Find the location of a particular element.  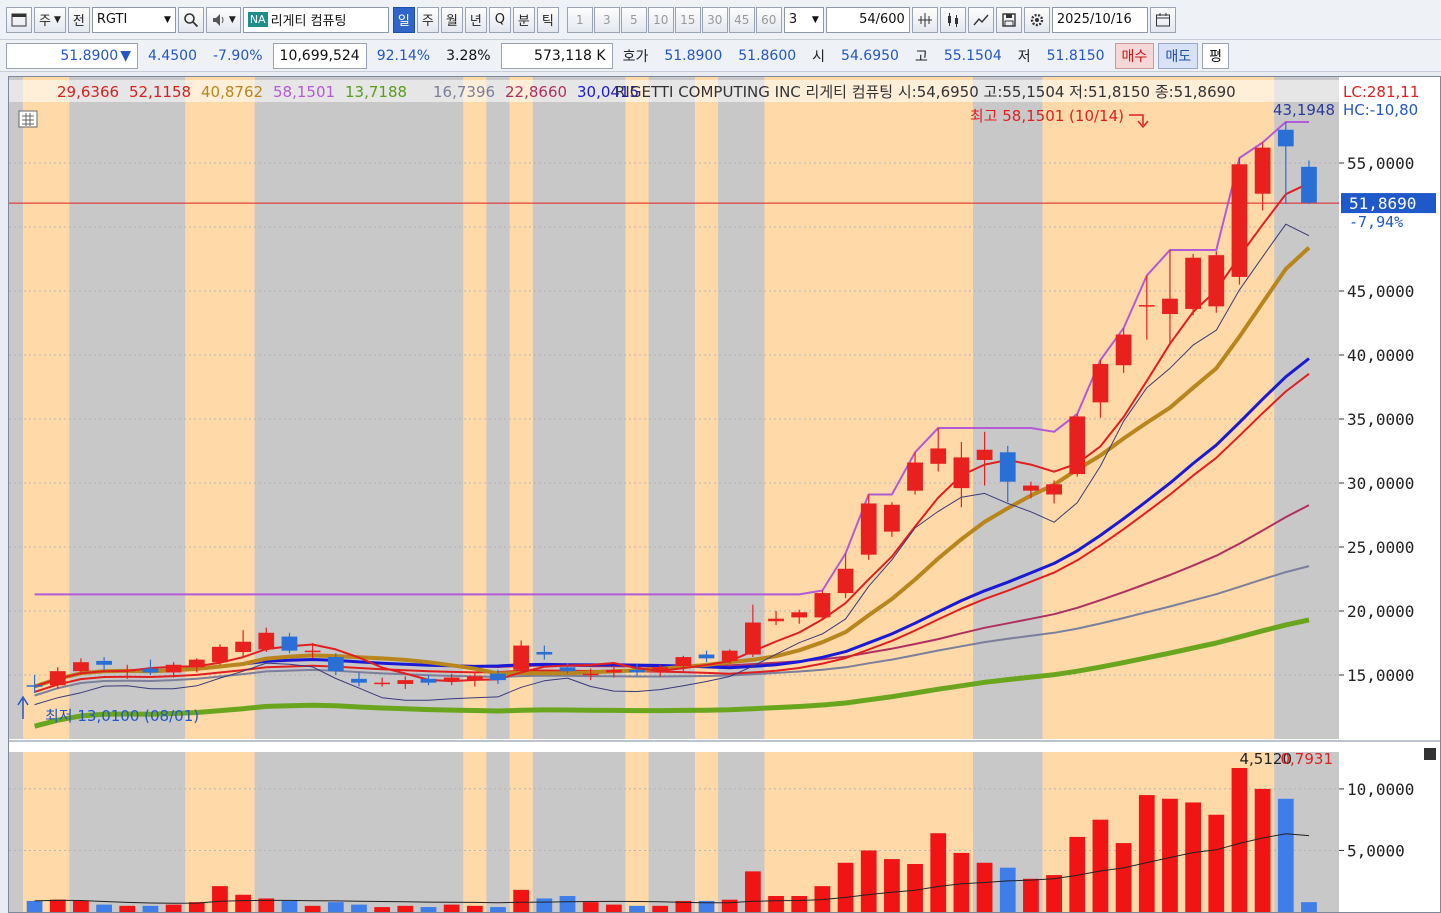

minute-button: 10 is located at coordinates (660, 19).